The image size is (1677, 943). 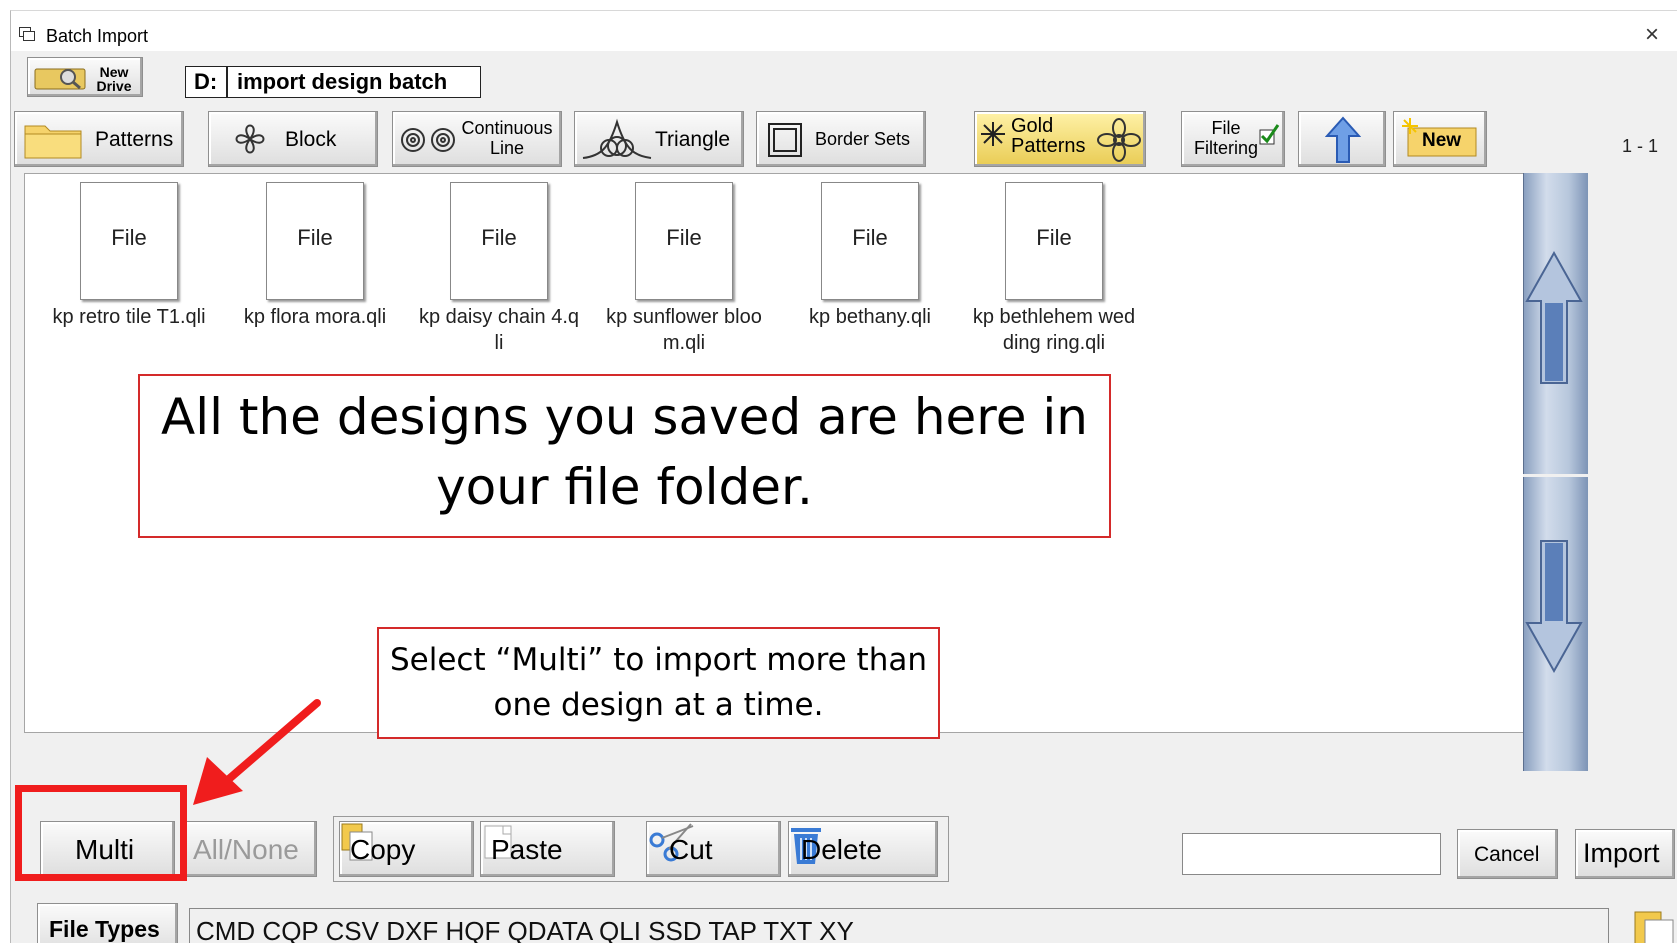 I want to click on folder-path: import design batch, so click(x=354, y=82).